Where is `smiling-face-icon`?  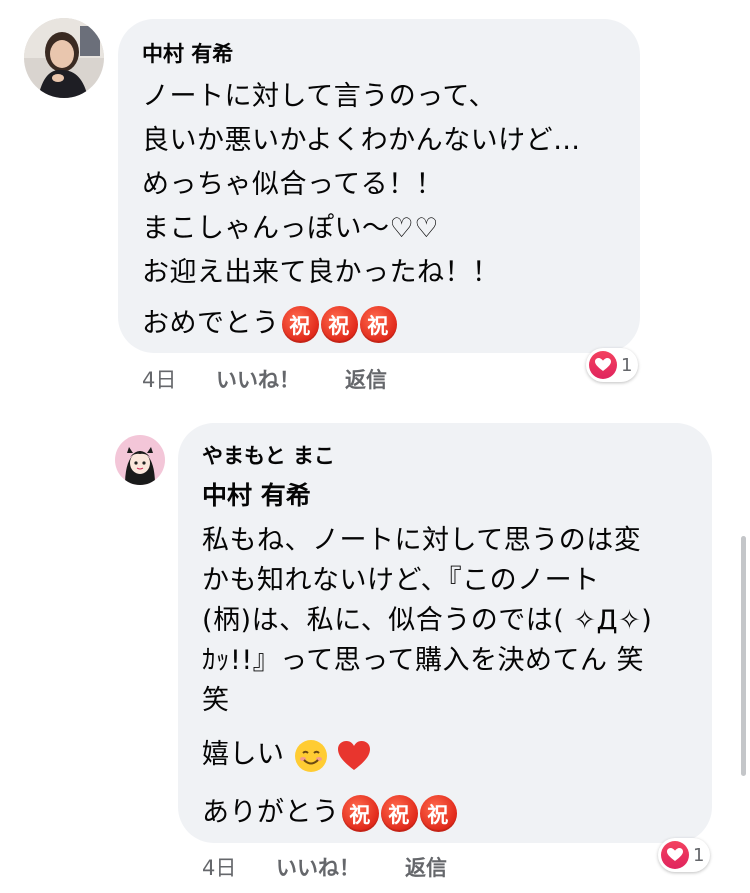 smiling-face-icon is located at coordinates (310, 755).